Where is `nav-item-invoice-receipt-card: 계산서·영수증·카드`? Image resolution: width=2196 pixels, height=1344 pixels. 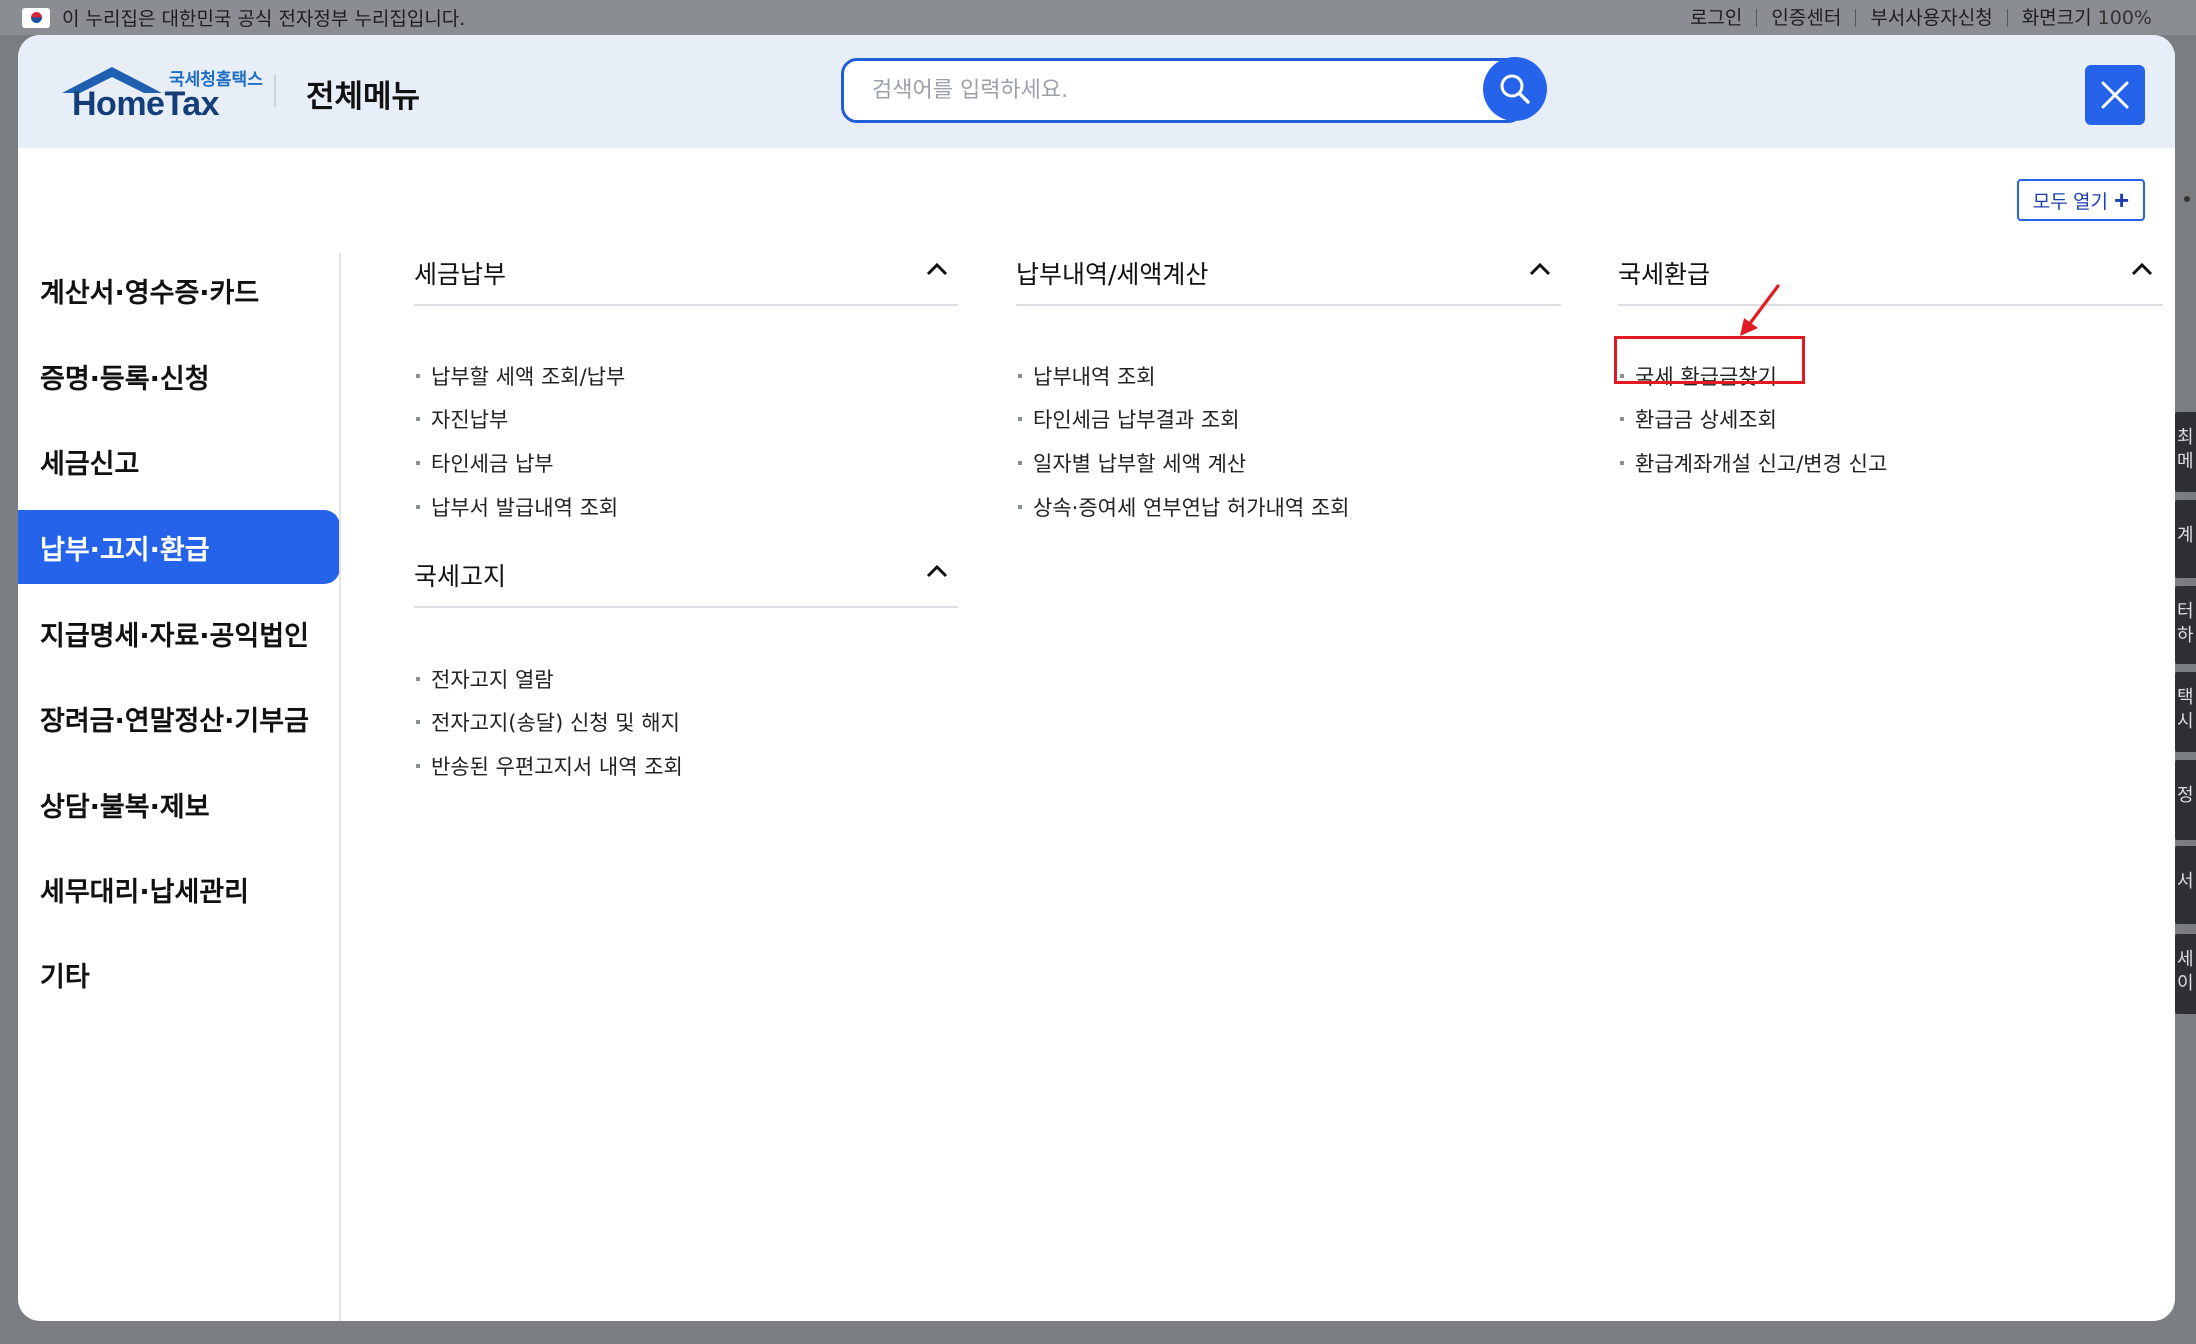 nav-item-invoice-receipt-card: 계산서·영수증·카드 is located at coordinates (179, 290).